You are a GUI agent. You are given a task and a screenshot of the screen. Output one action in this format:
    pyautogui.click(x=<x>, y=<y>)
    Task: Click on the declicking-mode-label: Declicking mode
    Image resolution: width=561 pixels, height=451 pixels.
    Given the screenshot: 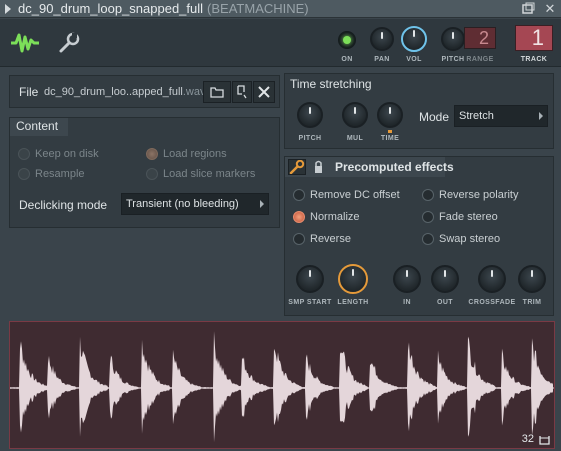 What is the action you would take?
    pyautogui.click(x=63, y=205)
    